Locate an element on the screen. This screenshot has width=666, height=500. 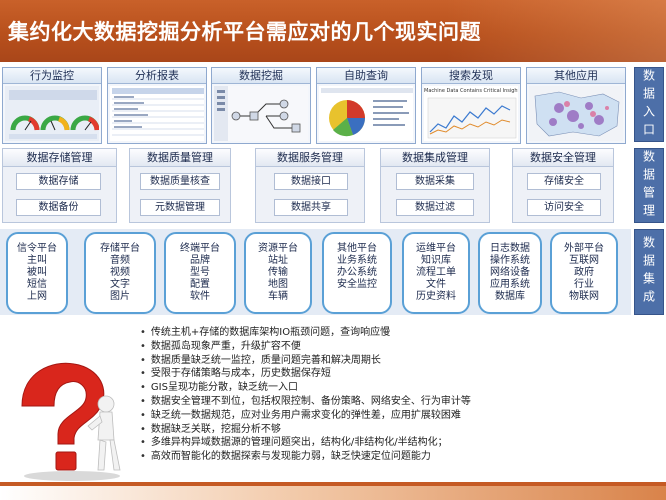
source-box: 外部平台 互联网 政府 行业 物联网 is located at coordinates (584, 273).